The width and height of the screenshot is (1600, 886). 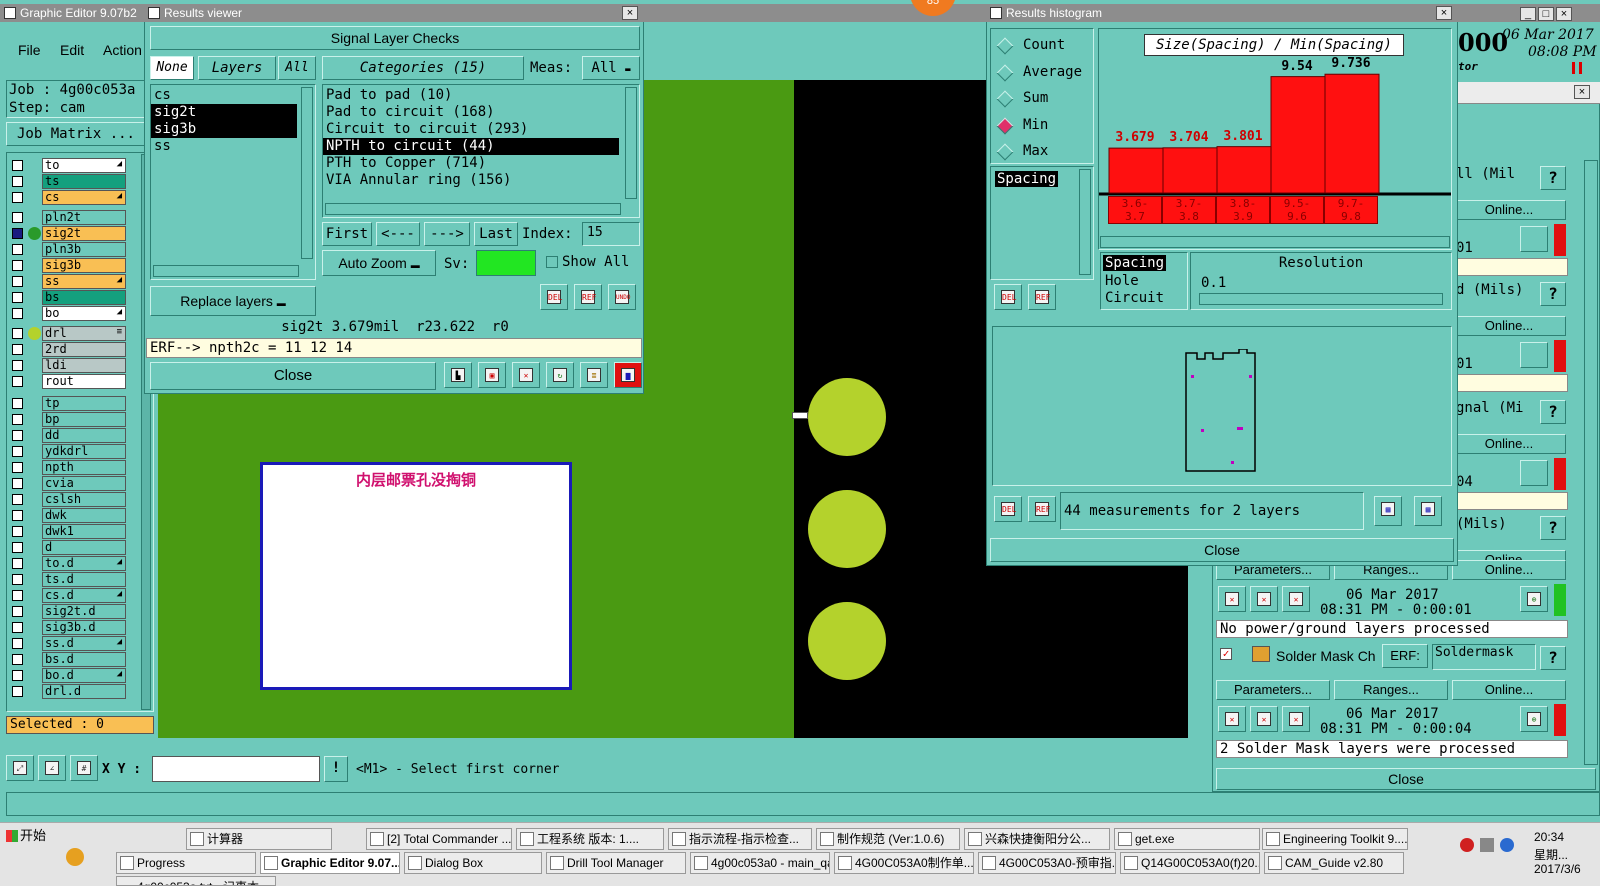 I want to click on menu-edit: Edit, so click(x=72, y=50).